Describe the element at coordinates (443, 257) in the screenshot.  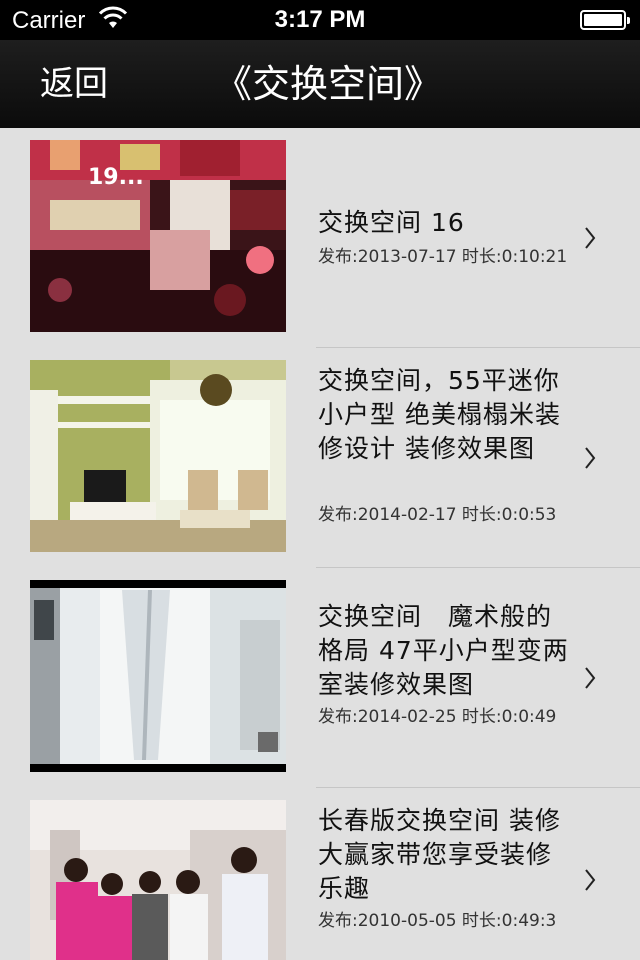
I see `video-meta: 发布:2013-07-17 时长:0:10:21` at that location.